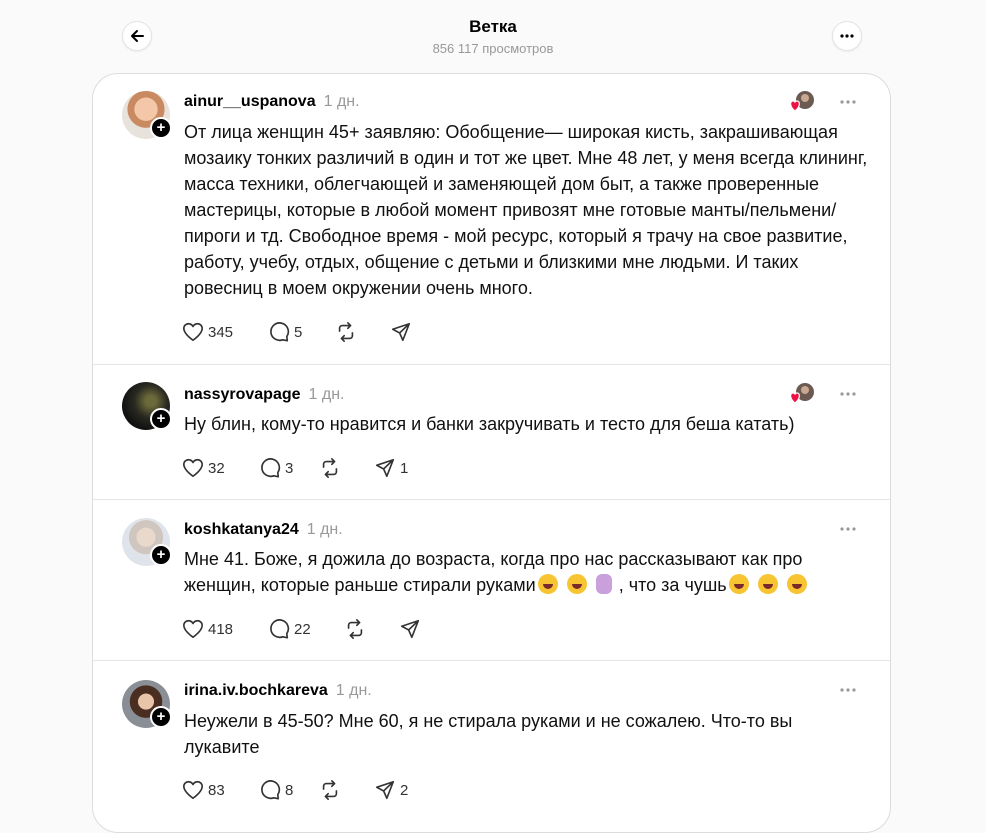 The width and height of the screenshot is (986, 833). What do you see at coordinates (203, 468) in the screenshot?
I see `like-button: 32` at bounding box center [203, 468].